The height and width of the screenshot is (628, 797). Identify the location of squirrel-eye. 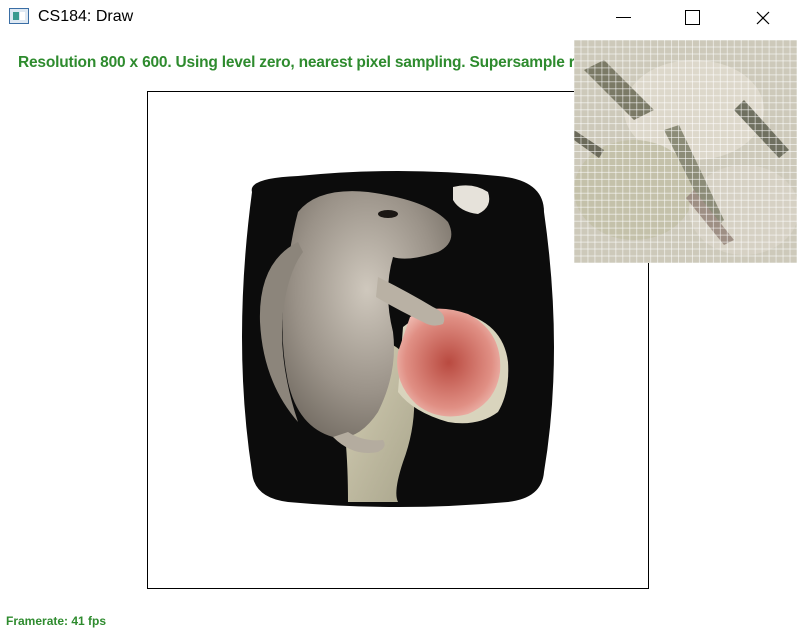
(388, 214).